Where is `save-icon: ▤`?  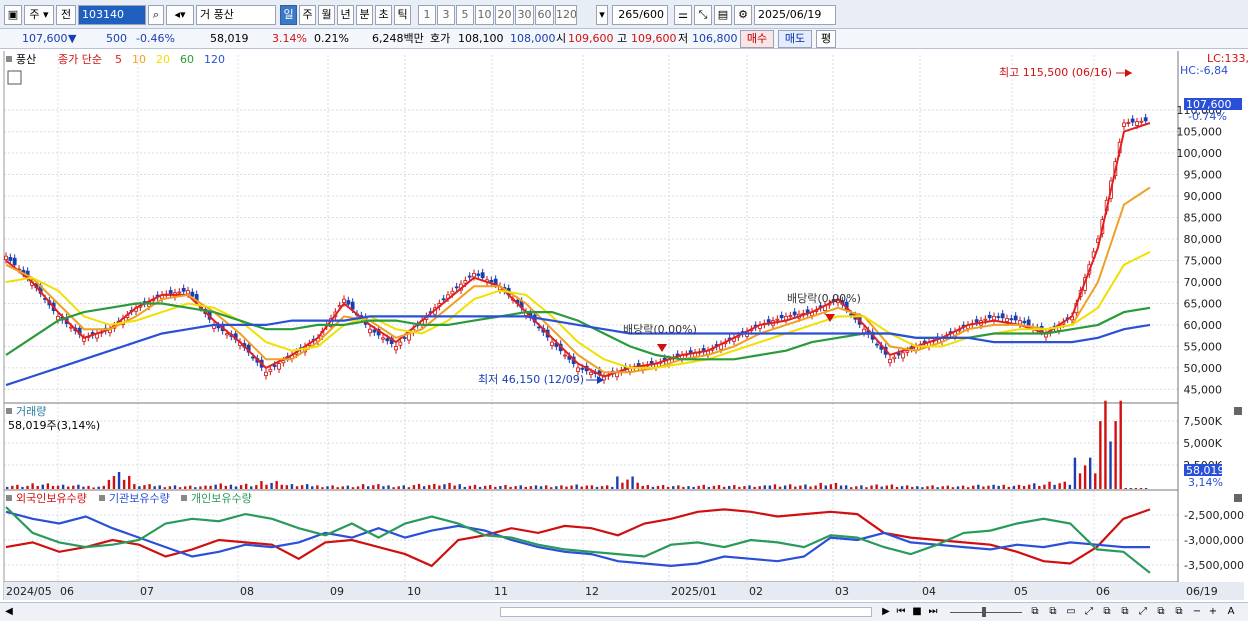 save-icon: ▤ is located at coordinates (723, 15).